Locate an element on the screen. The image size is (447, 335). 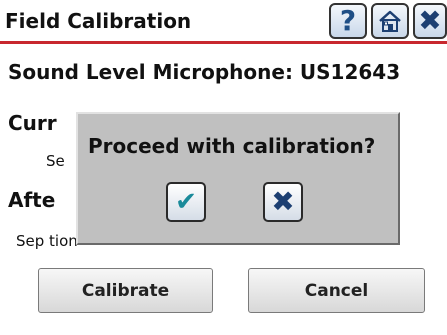
help-button: ? is located at coordinates (348, 21).